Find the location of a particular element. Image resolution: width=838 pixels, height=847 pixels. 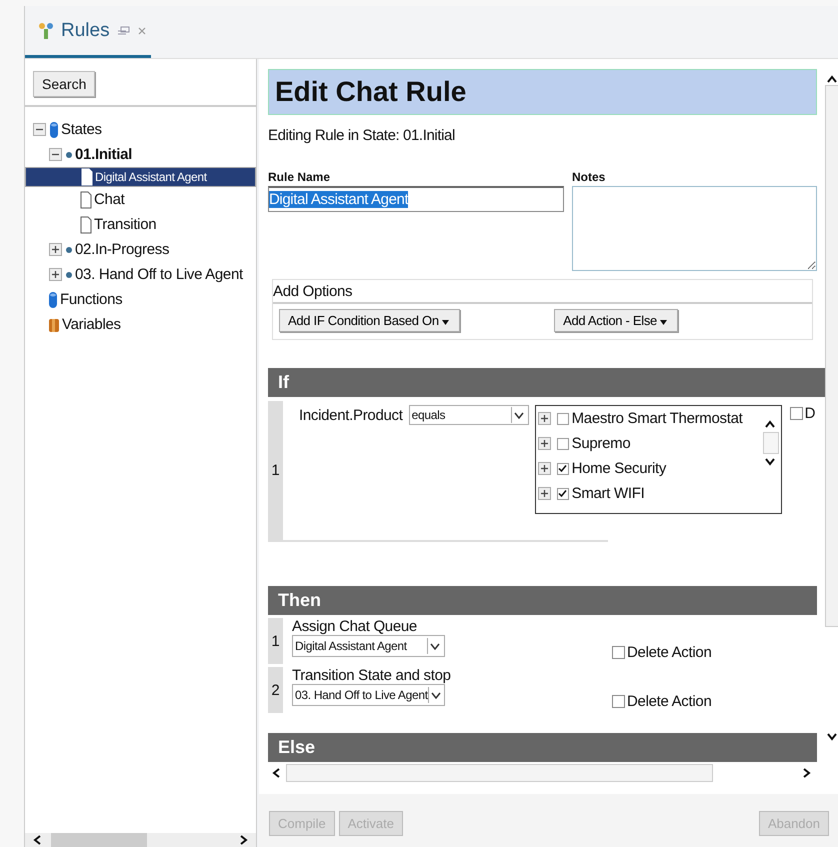

tree-item: Functions is located at coordinates (140, 299).